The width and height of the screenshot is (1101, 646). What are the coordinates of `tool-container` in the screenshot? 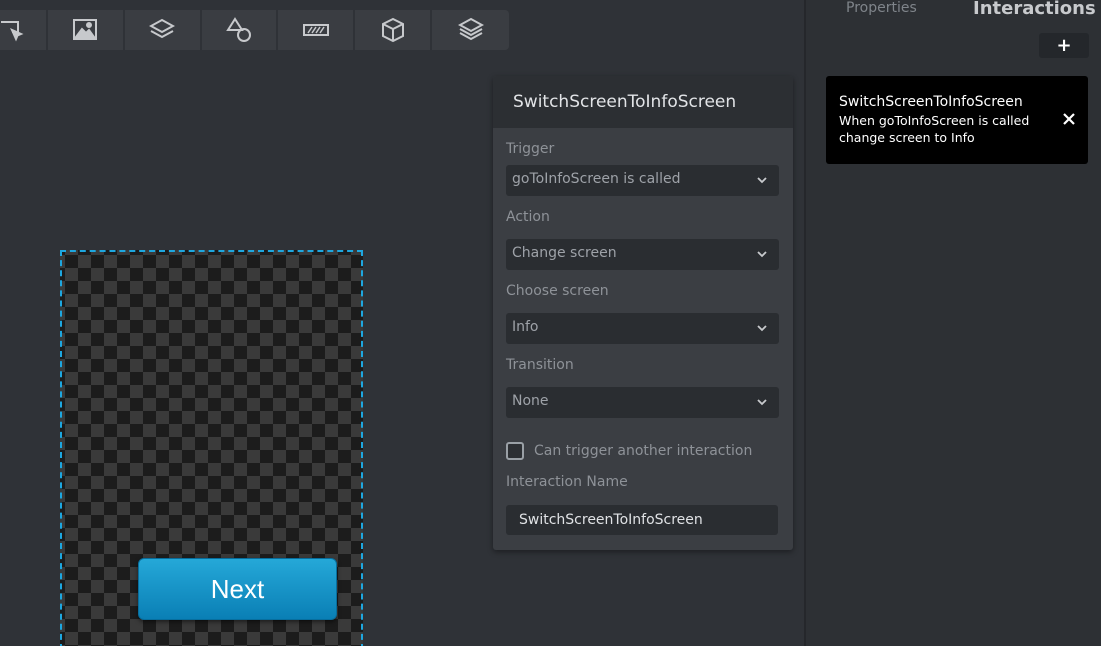 It's located at (163, 30).